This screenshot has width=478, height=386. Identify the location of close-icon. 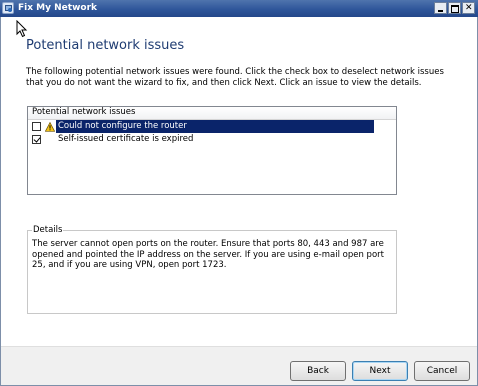
(468, 8).